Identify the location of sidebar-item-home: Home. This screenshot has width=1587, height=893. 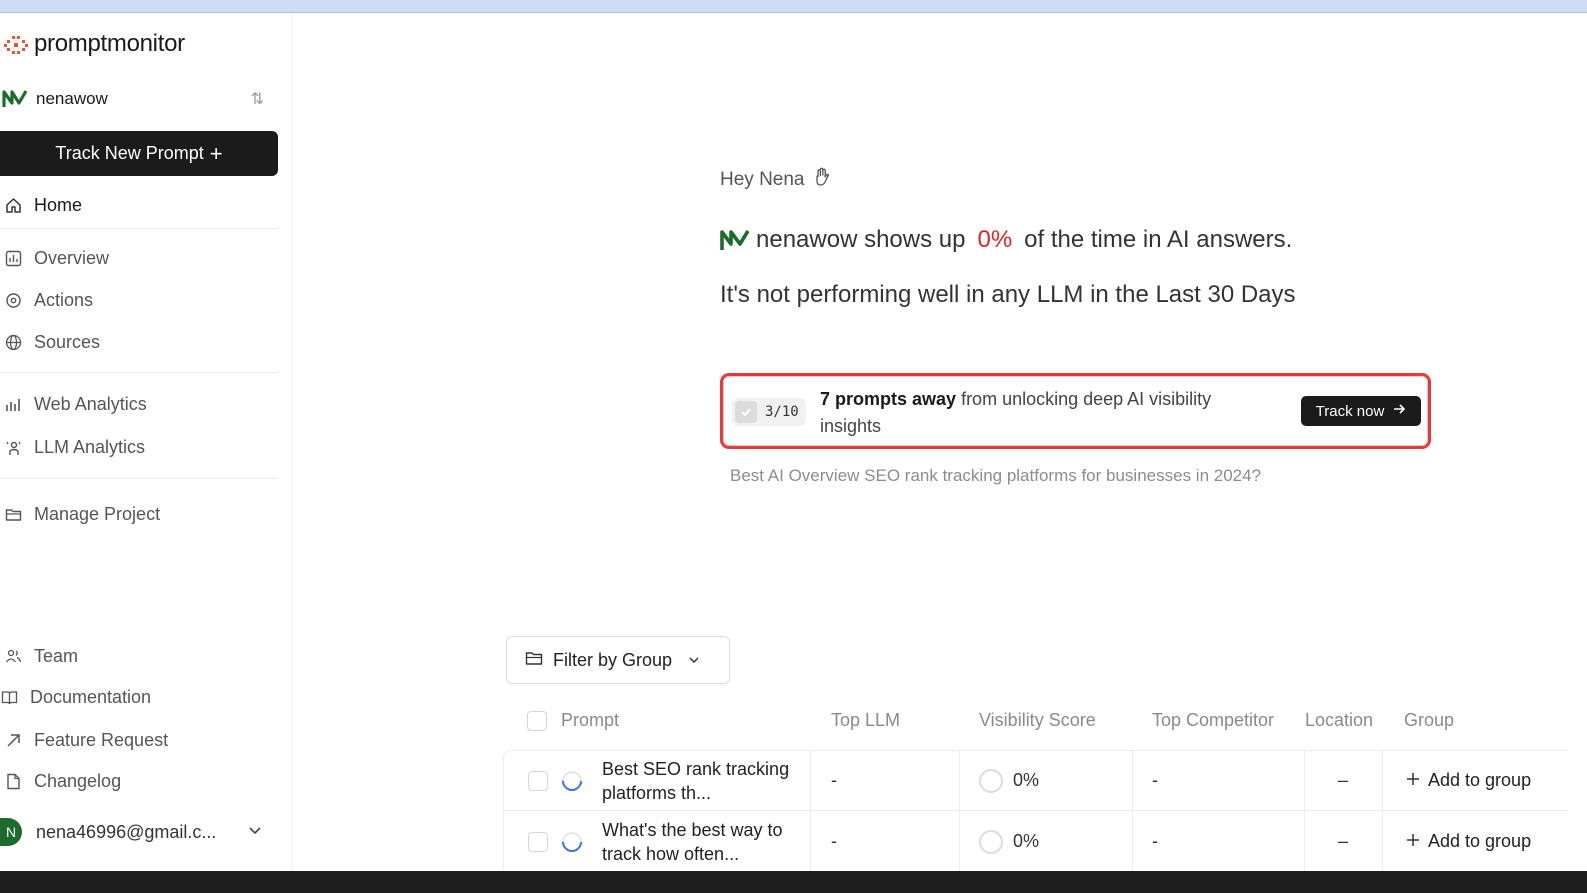
(43, 205).